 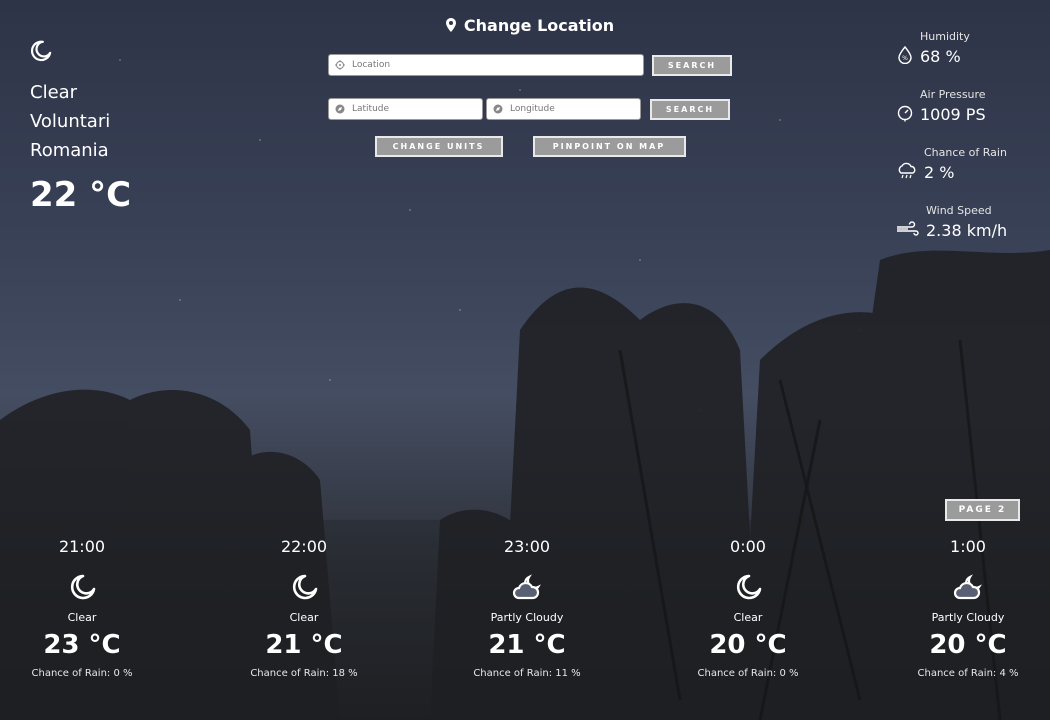 What do you see at coordinates (82, 645) in the screenshot?
I see `forecast-temperature: 23 °C` at bounding box center [82, 645].